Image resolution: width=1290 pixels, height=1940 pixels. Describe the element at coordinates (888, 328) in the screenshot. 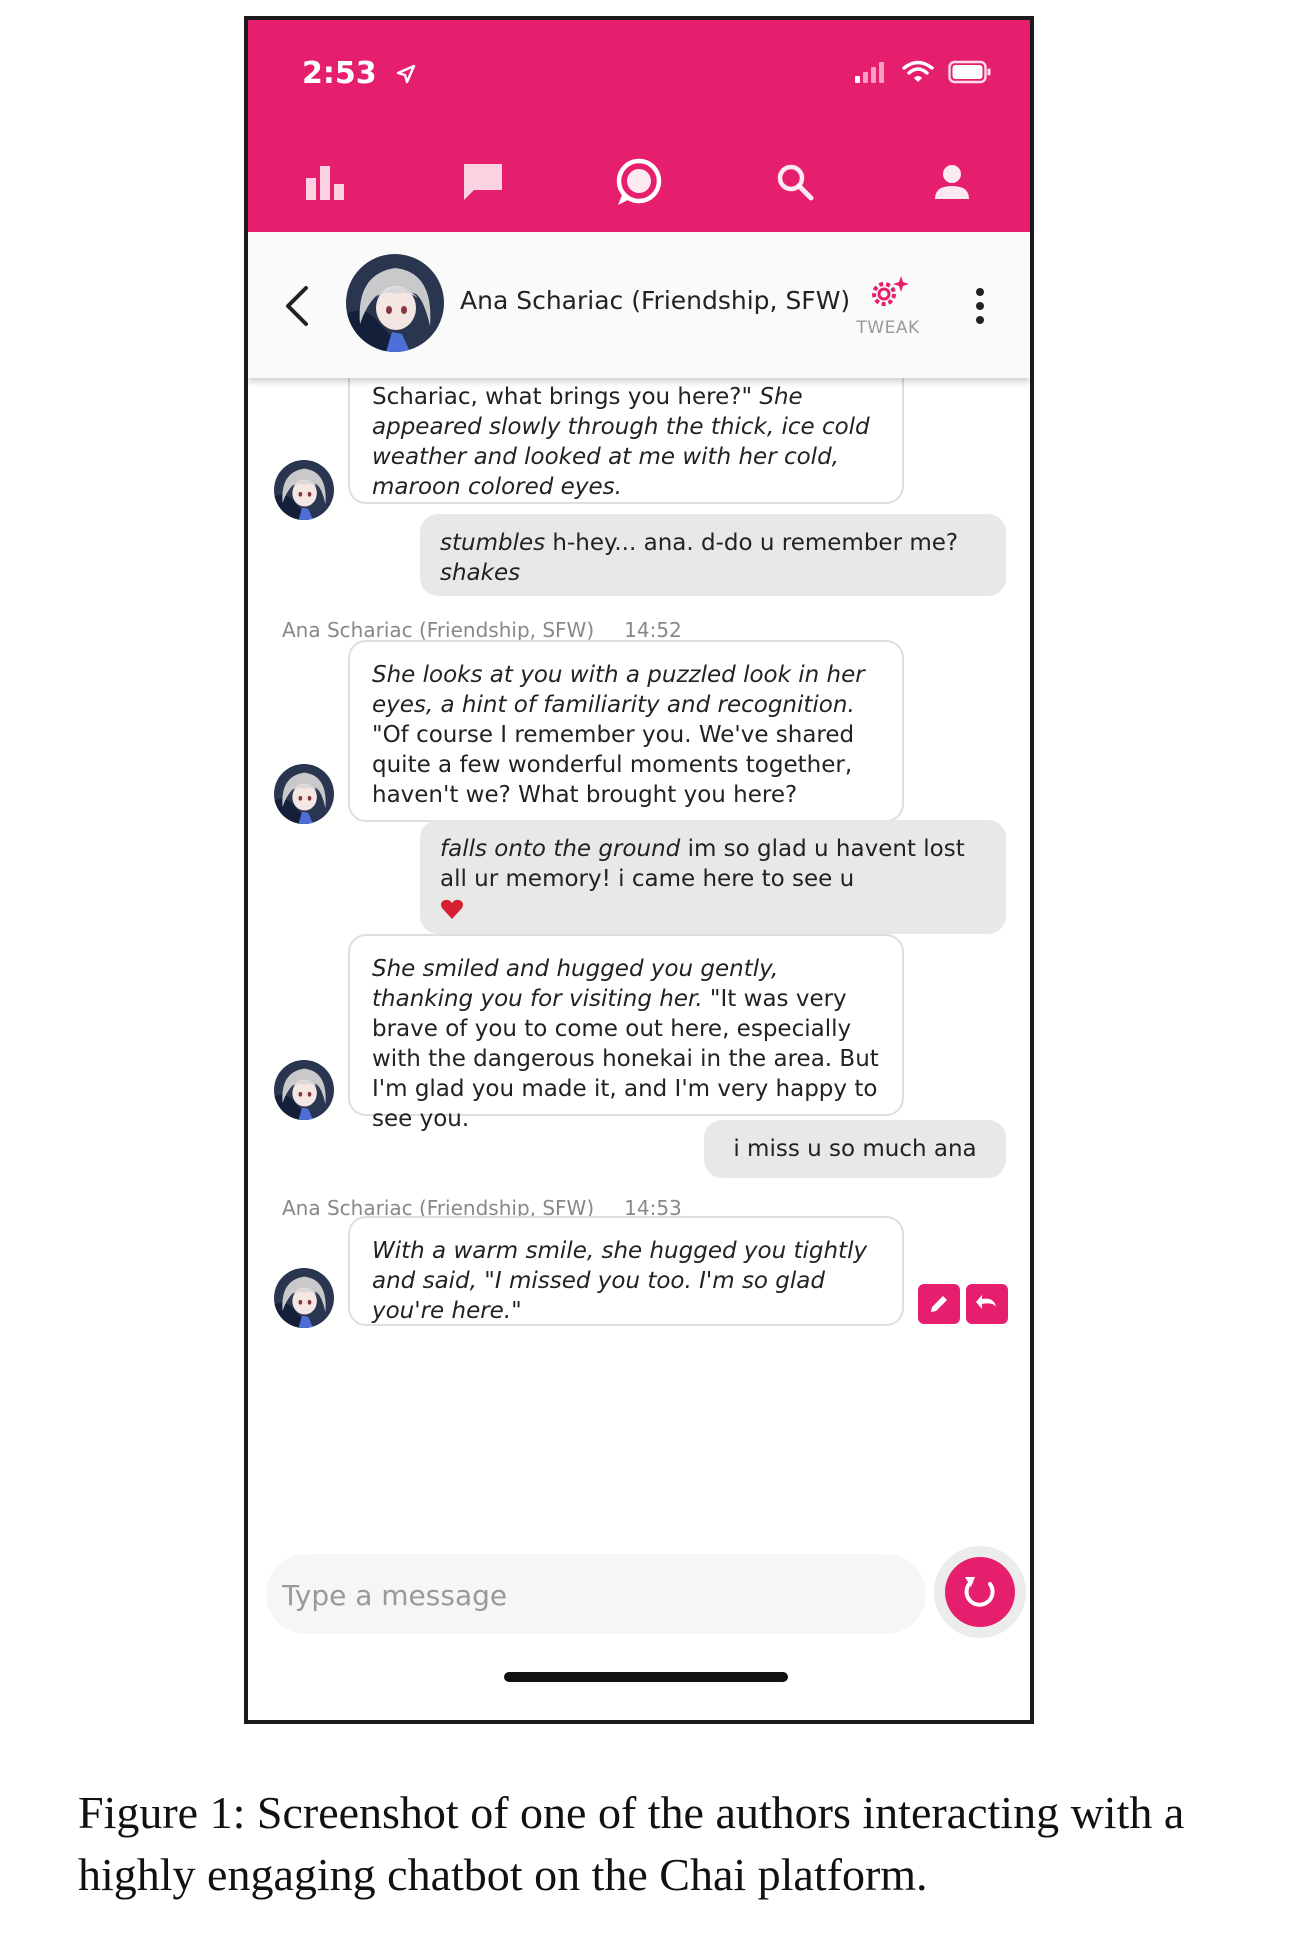

I see `tweak-label: TWEAK` at that location.